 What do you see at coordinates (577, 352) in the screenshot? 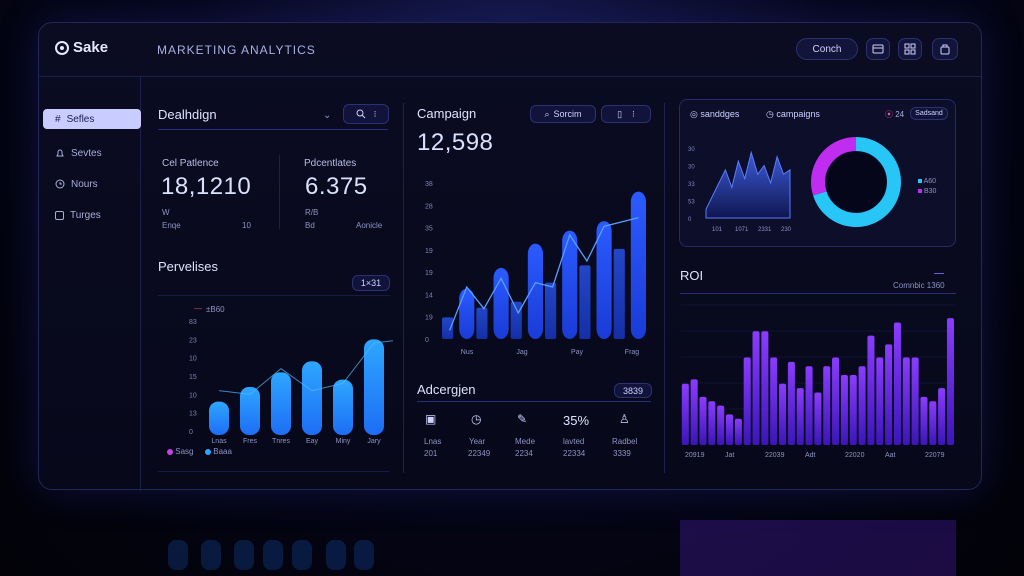
I see `x-tick-label: Pay` at bounding box center [577, 352].